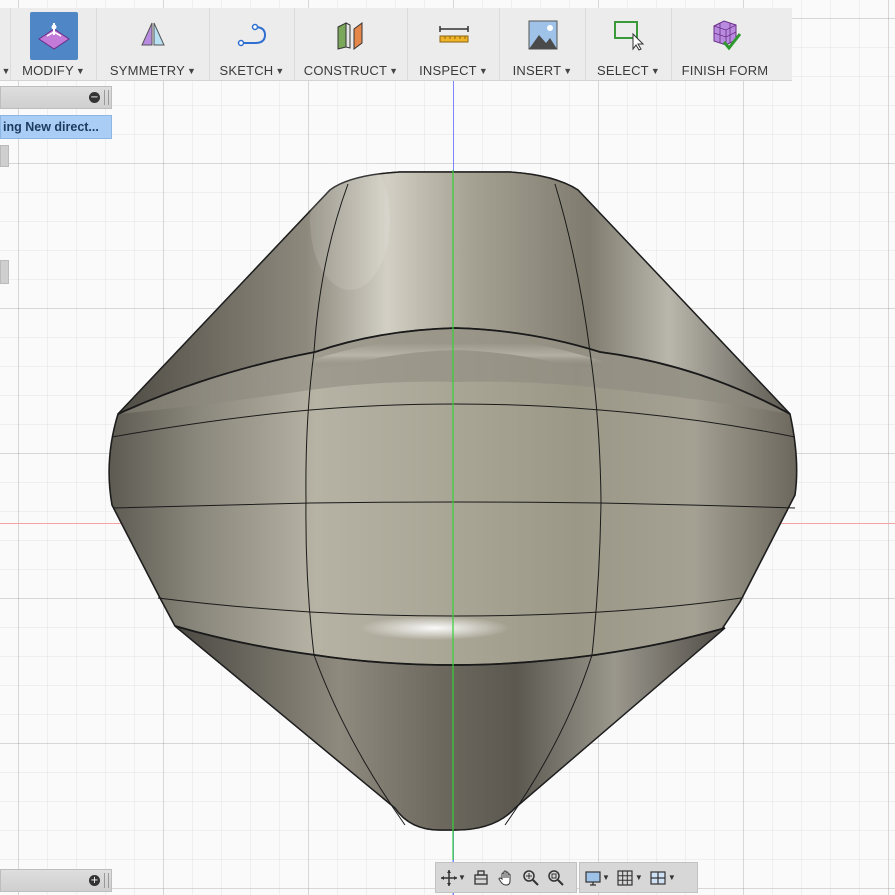  What do you see at coordinates (350, 36) in the screenshot?
I see `construct-icon` at bounding box center [350, 36].